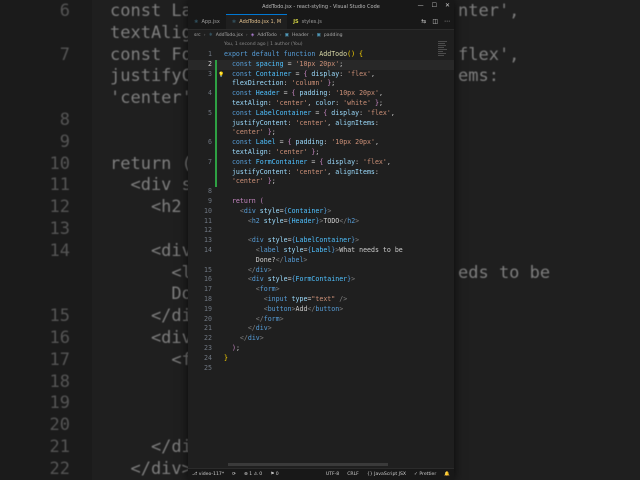 The image size is (640, 480). What do you see at coordinates (59, 338) in the screenshot?
I see `background-line-number: 16` at bounding box center [59, 338].